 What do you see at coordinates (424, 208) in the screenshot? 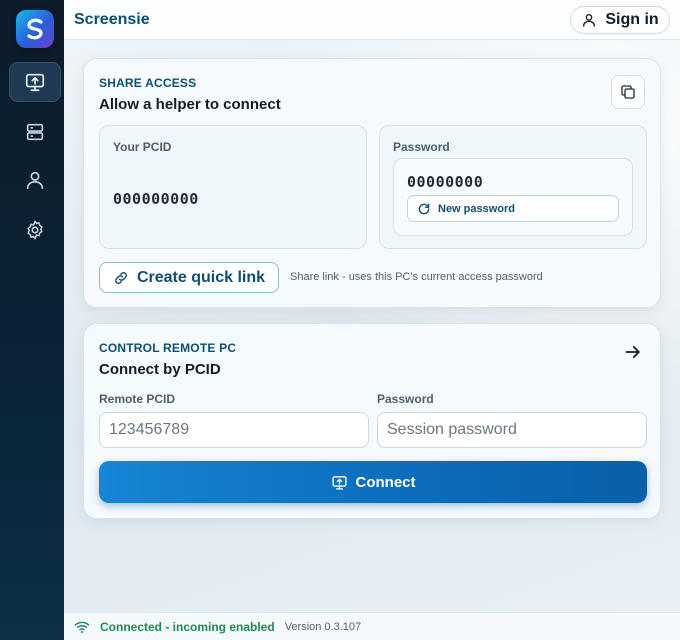
I see `refresh-icon` at bounding box center [424, 208].